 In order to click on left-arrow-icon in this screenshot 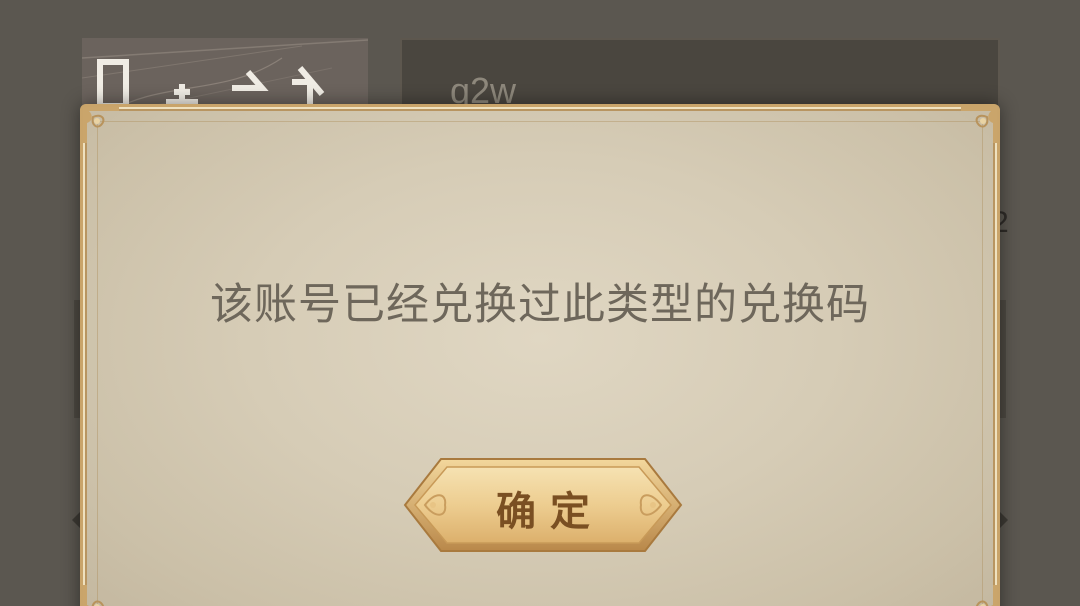, I will do `click(76, 520)`.